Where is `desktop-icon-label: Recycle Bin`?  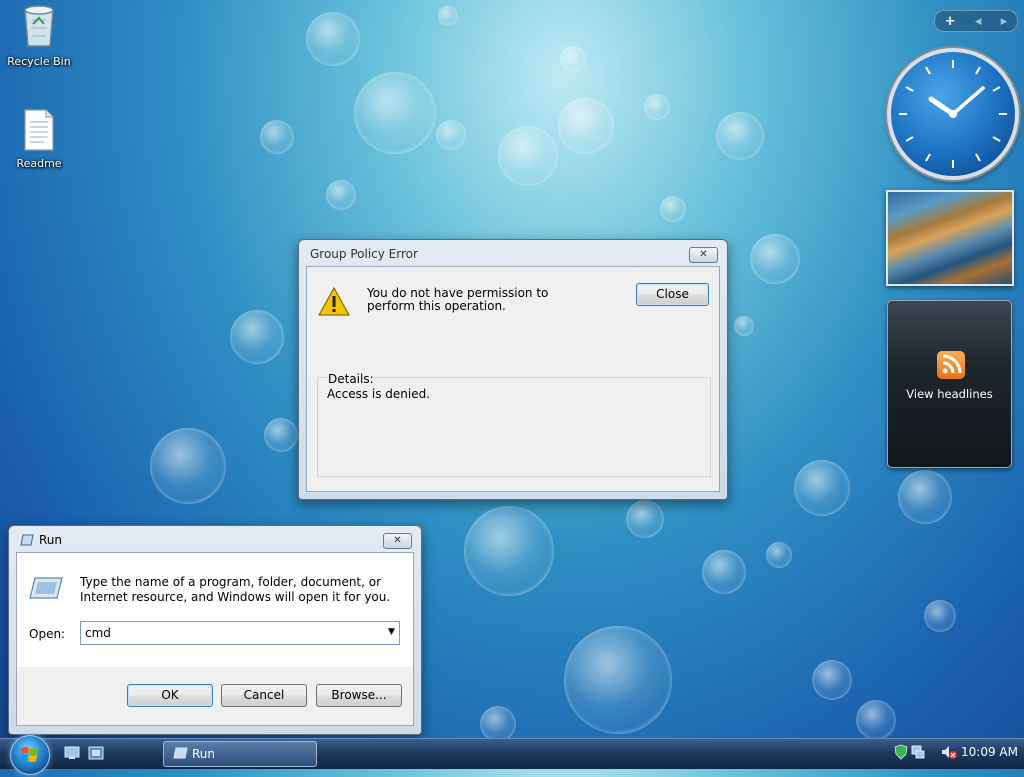
desktop-icon-label: Recycle Bin is located at coordinates (39, 61).